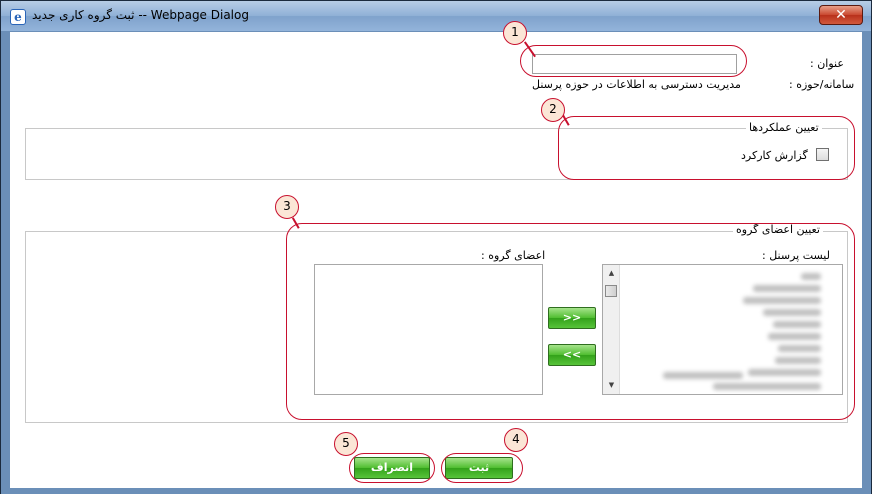 The height and width of the screenshot is (494, 872). Describe the element at coordinates (636, 84) in the screenshot. I see `system-value: مدیریت دسترسی به اطلاعات در حوزه پرسنل` at that location.